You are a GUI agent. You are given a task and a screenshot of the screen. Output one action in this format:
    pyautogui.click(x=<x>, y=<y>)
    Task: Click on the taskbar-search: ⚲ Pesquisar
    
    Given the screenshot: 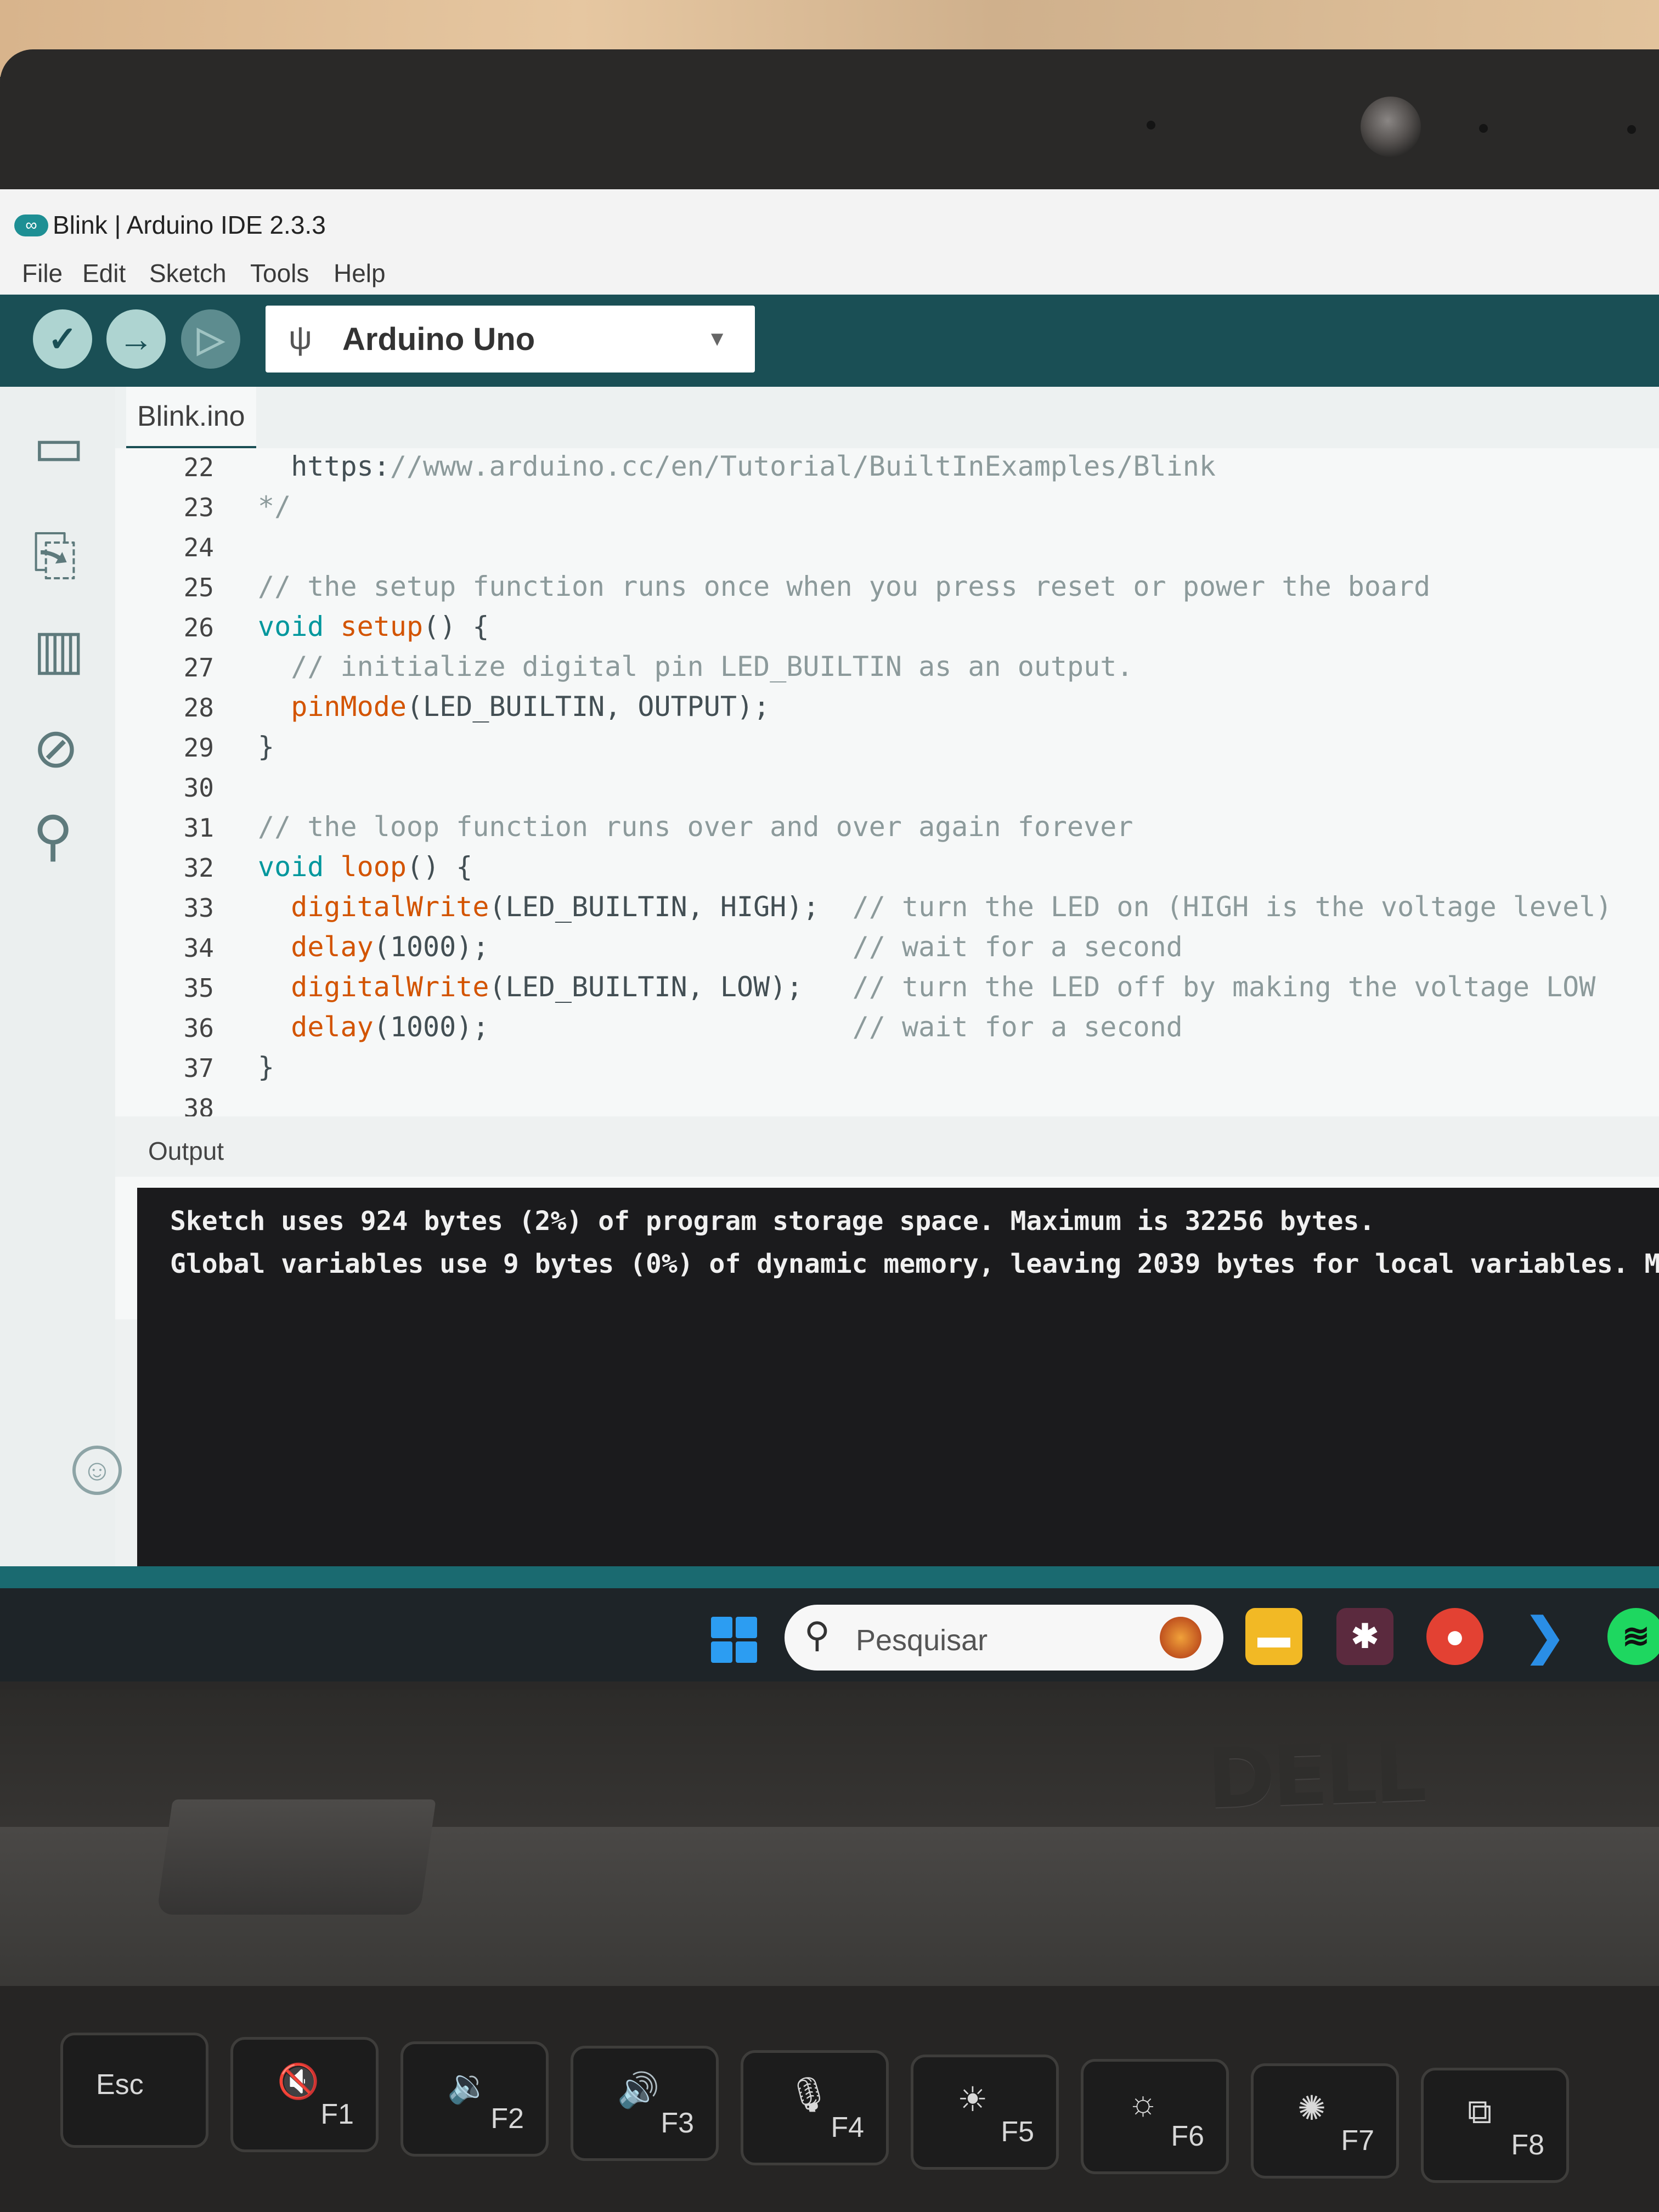 What is the action you would take?
    pyautogui.click(x=1004, y=1638)
    